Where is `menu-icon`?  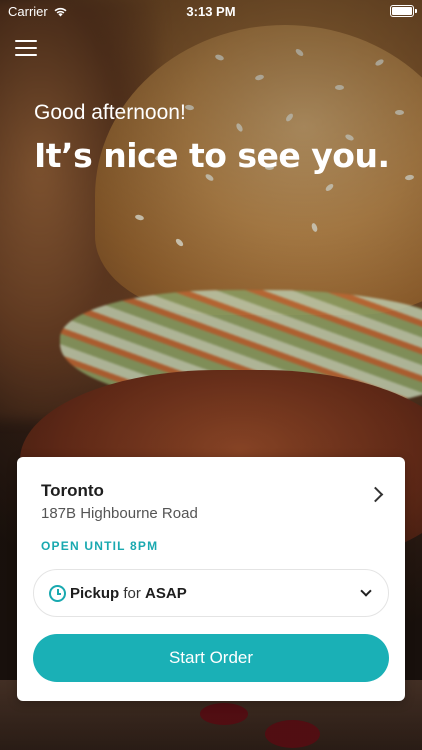 menu-icon is located at coordinates (26, 48).